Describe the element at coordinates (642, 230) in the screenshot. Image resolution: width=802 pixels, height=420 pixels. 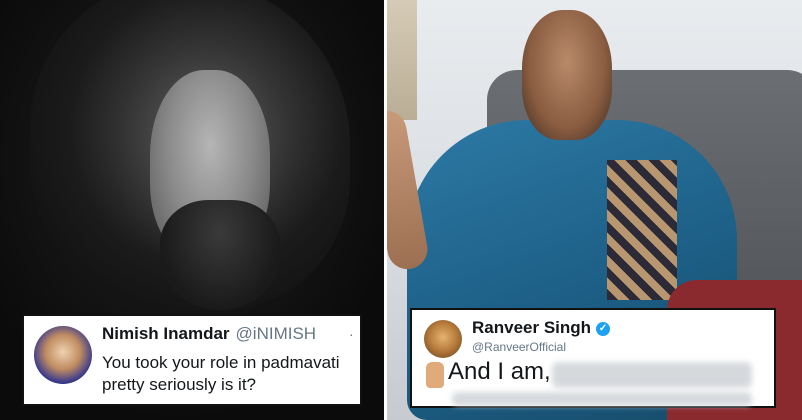
I see `sweater-shape` at that location.